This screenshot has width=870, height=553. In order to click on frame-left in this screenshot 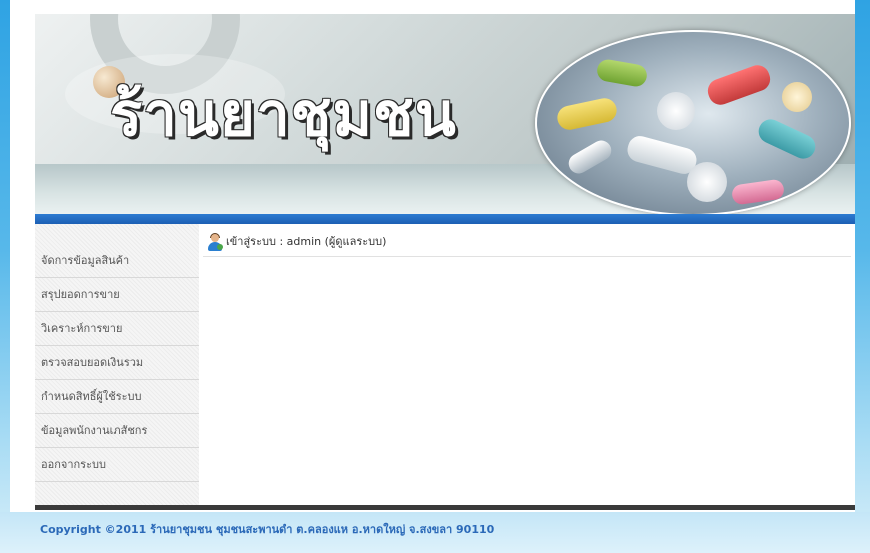, I will do `click(5, 276)`.